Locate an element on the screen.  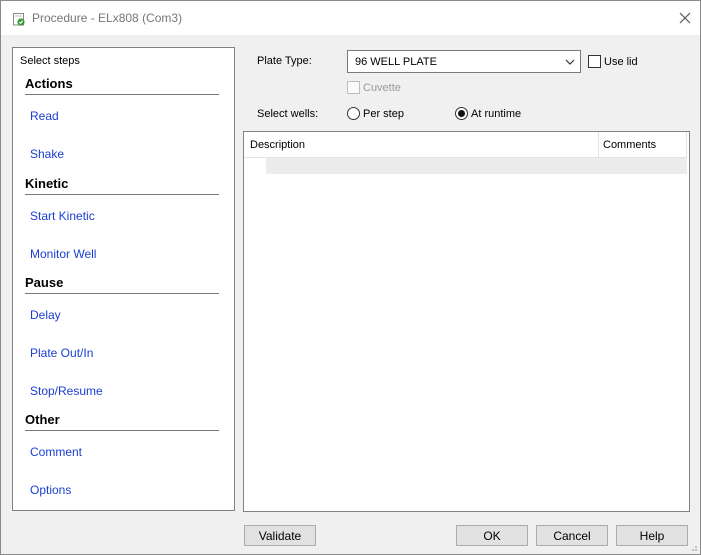
close-button is located at coordinates (685, 18).